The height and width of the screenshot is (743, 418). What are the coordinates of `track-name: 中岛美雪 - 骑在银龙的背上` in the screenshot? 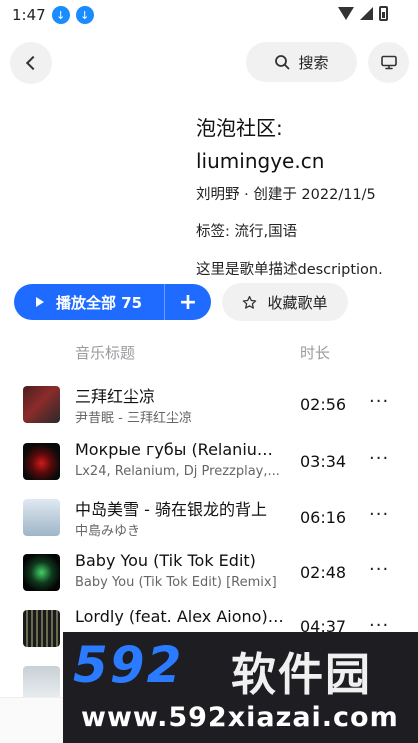 It's located at (171, 509).